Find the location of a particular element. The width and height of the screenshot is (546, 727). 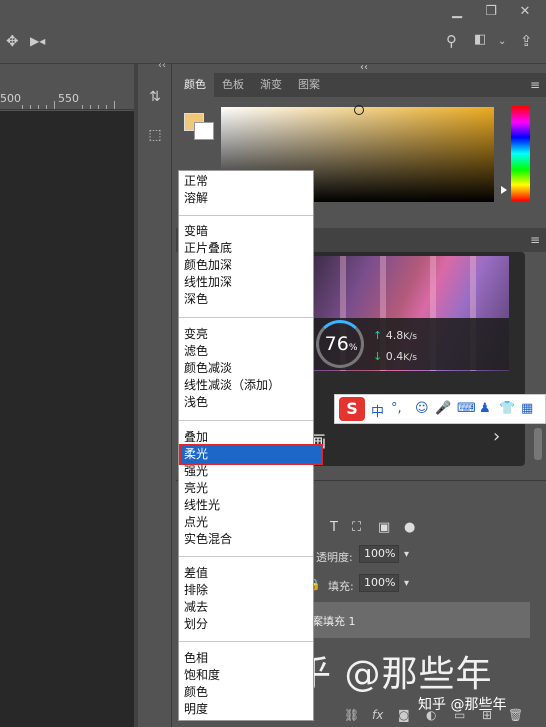

color-panel-tabs: 颜色 色板 渐变 图案 ≡ is located at coordinates (361, 85).